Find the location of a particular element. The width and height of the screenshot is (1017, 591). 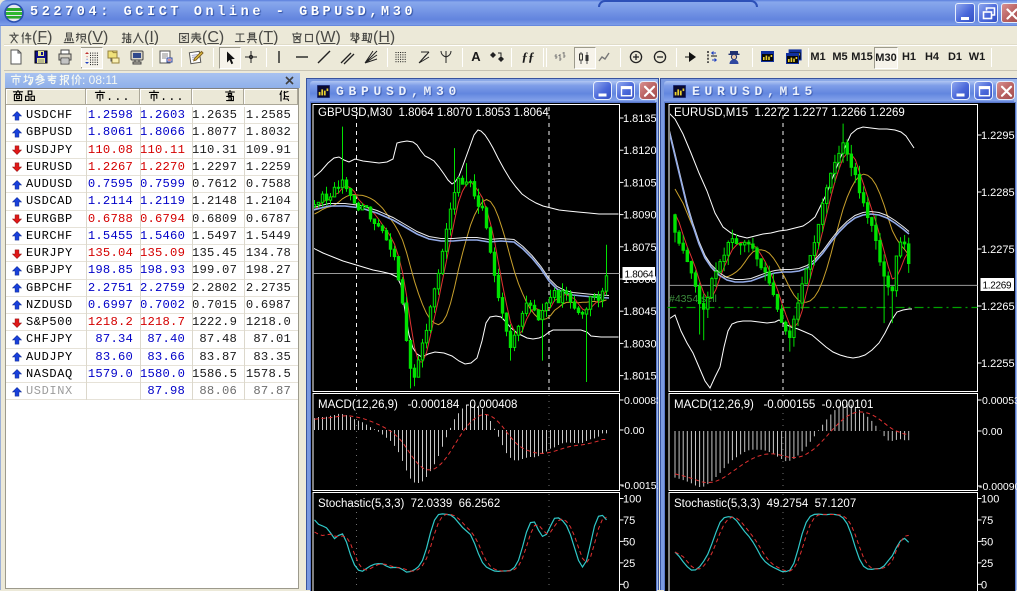

svg-text: #4354 sell is located at coordinates (693, 299).